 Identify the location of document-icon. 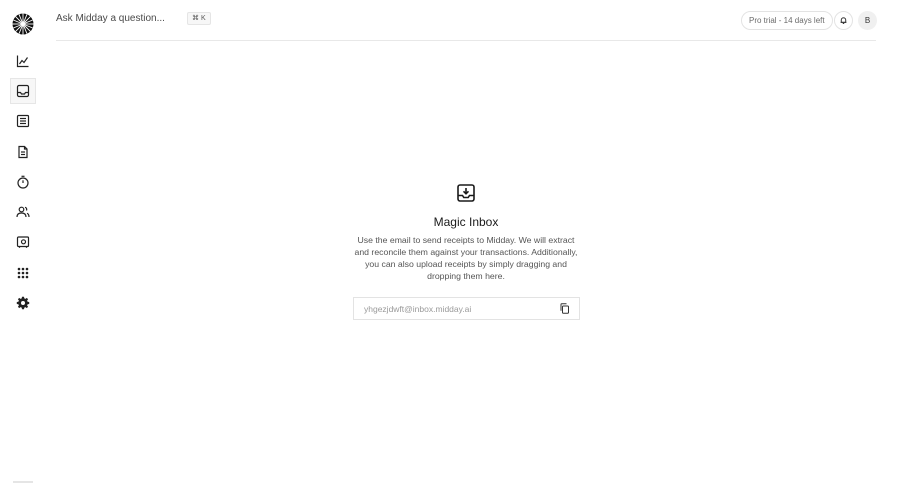
(23, 152).